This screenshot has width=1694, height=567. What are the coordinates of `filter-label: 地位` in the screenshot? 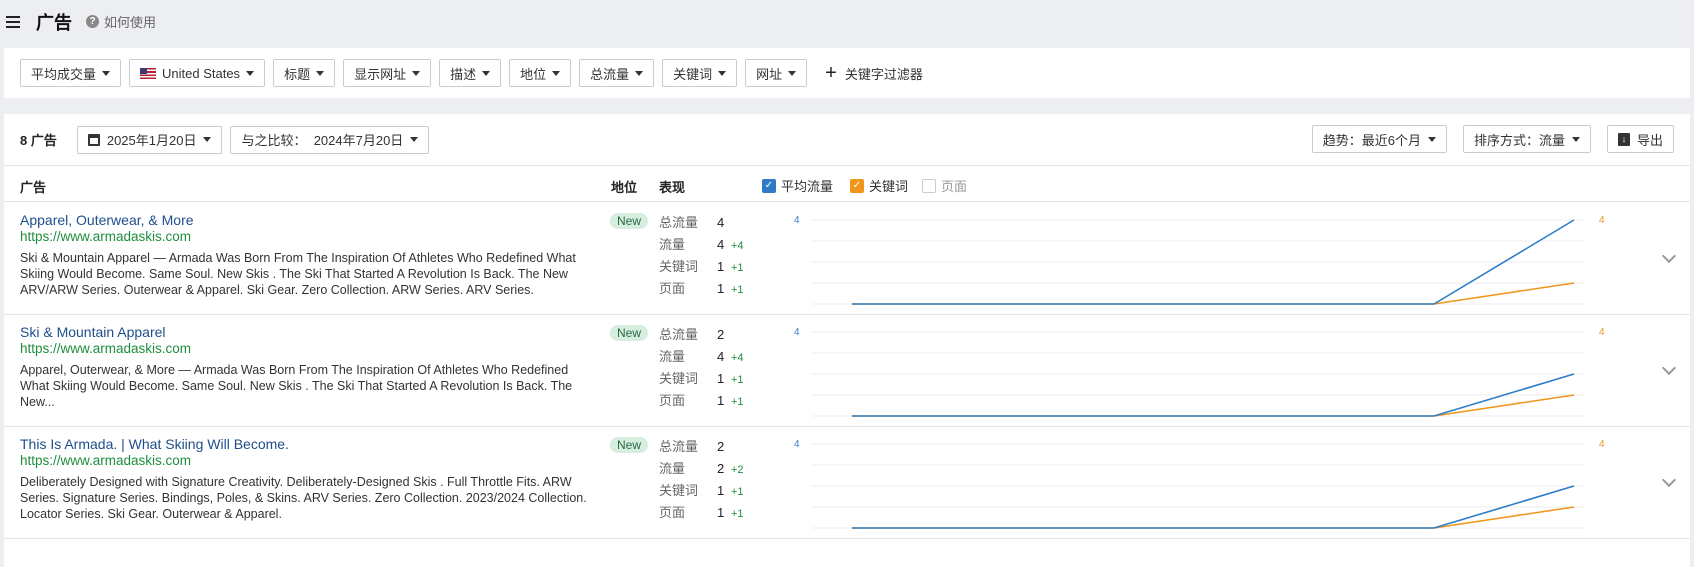 It's located at (533, 74).